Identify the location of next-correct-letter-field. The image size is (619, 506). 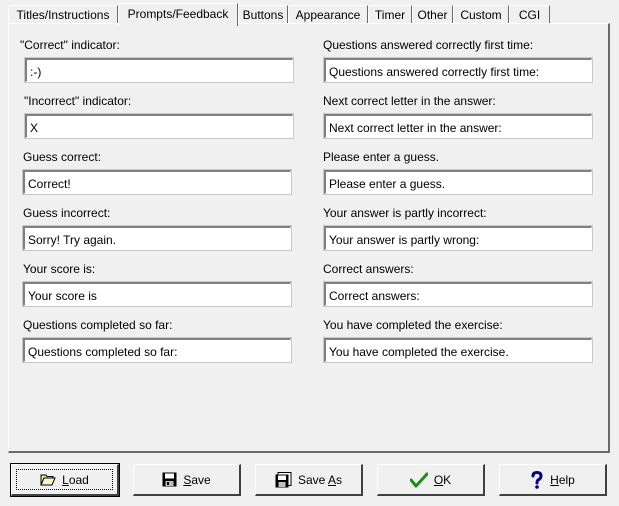
(458, 126).